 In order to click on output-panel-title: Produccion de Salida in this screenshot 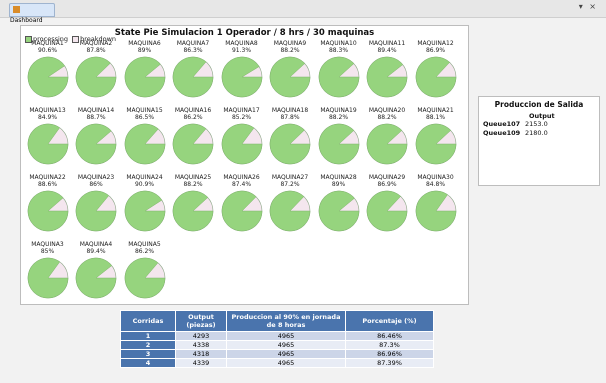, I will do `click(539, 104)`.